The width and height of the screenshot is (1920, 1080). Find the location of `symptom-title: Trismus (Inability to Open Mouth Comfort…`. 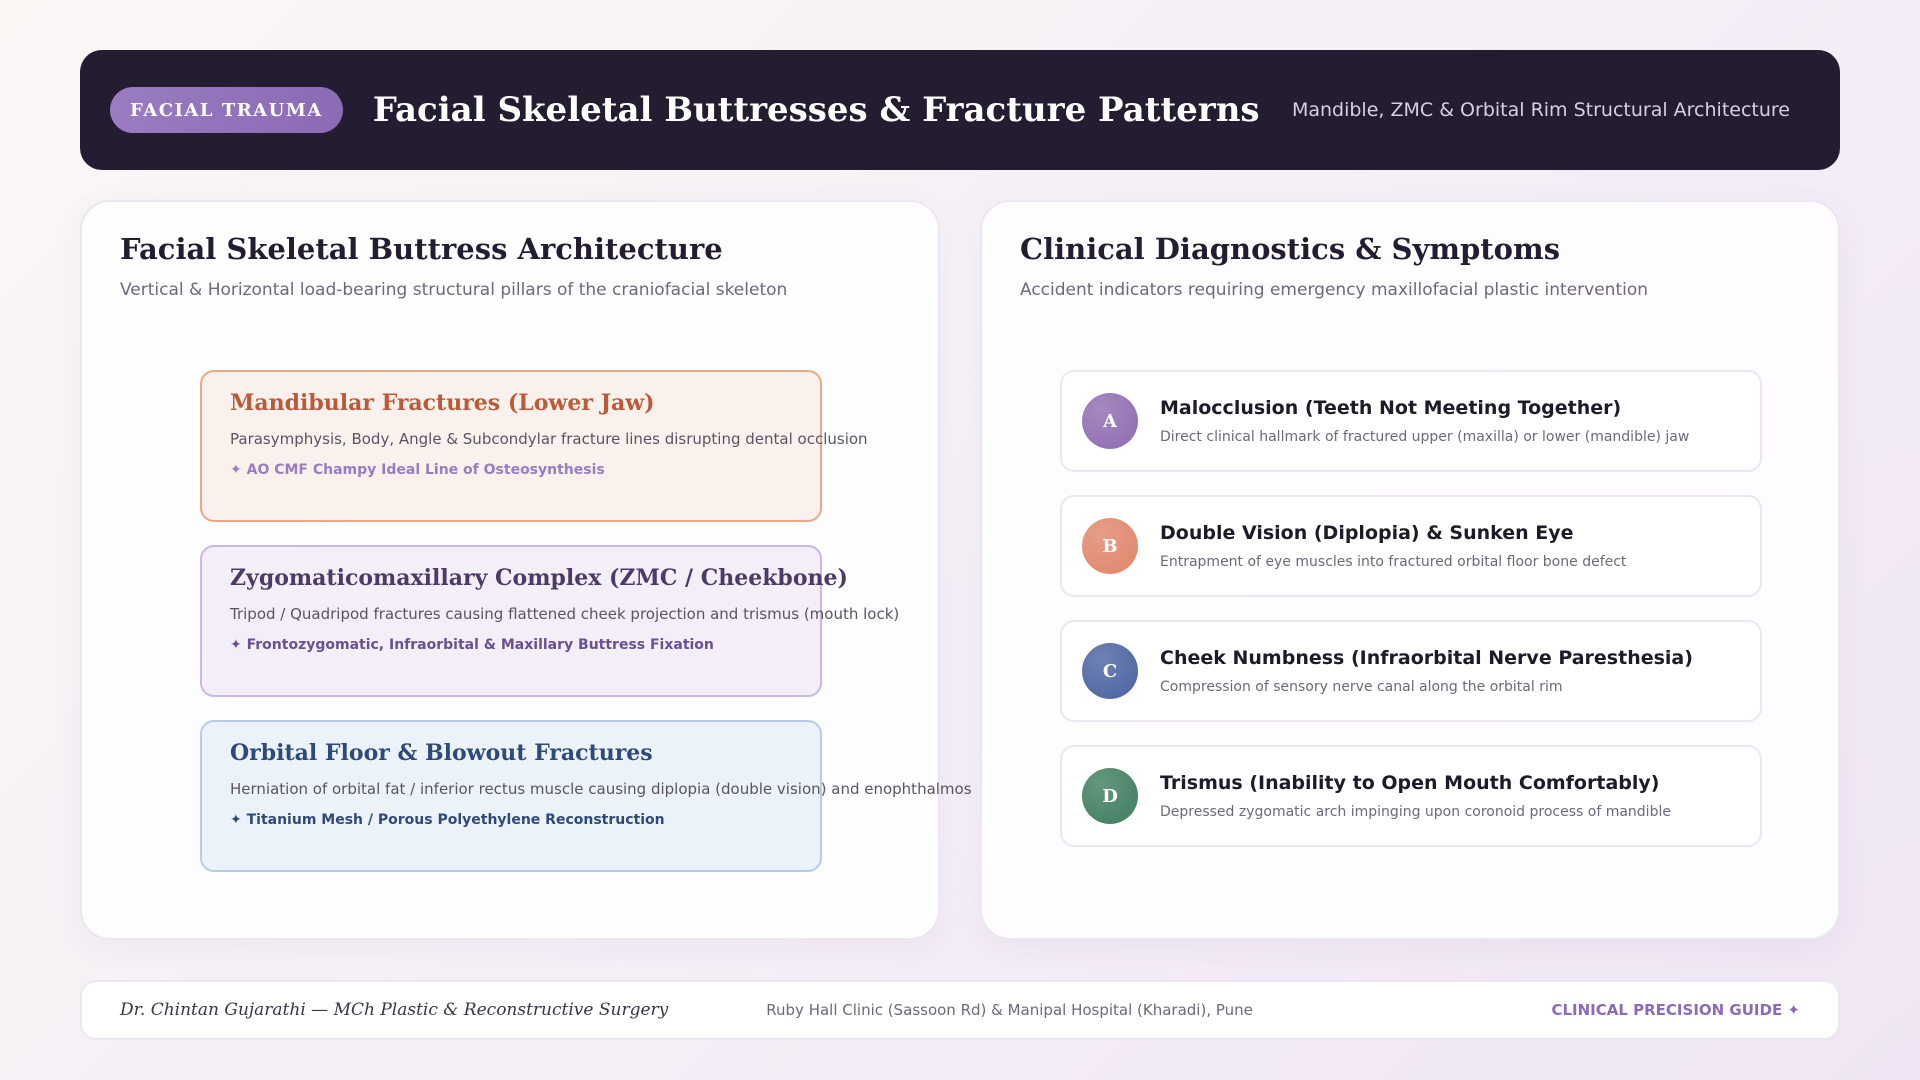

symptom-title: Trismus (Inability to Open Mouth Comfort… is located at coordinates (1410, 783).